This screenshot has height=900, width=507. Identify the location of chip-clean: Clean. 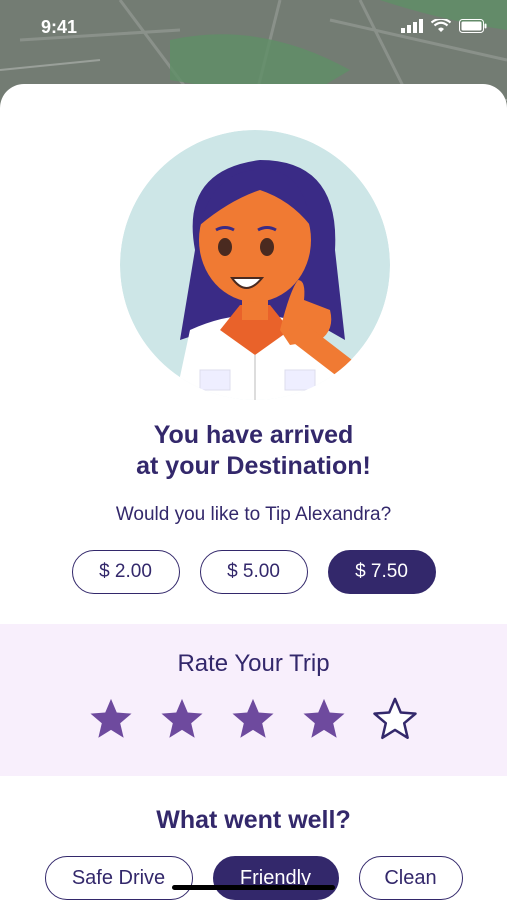
(410, 878).